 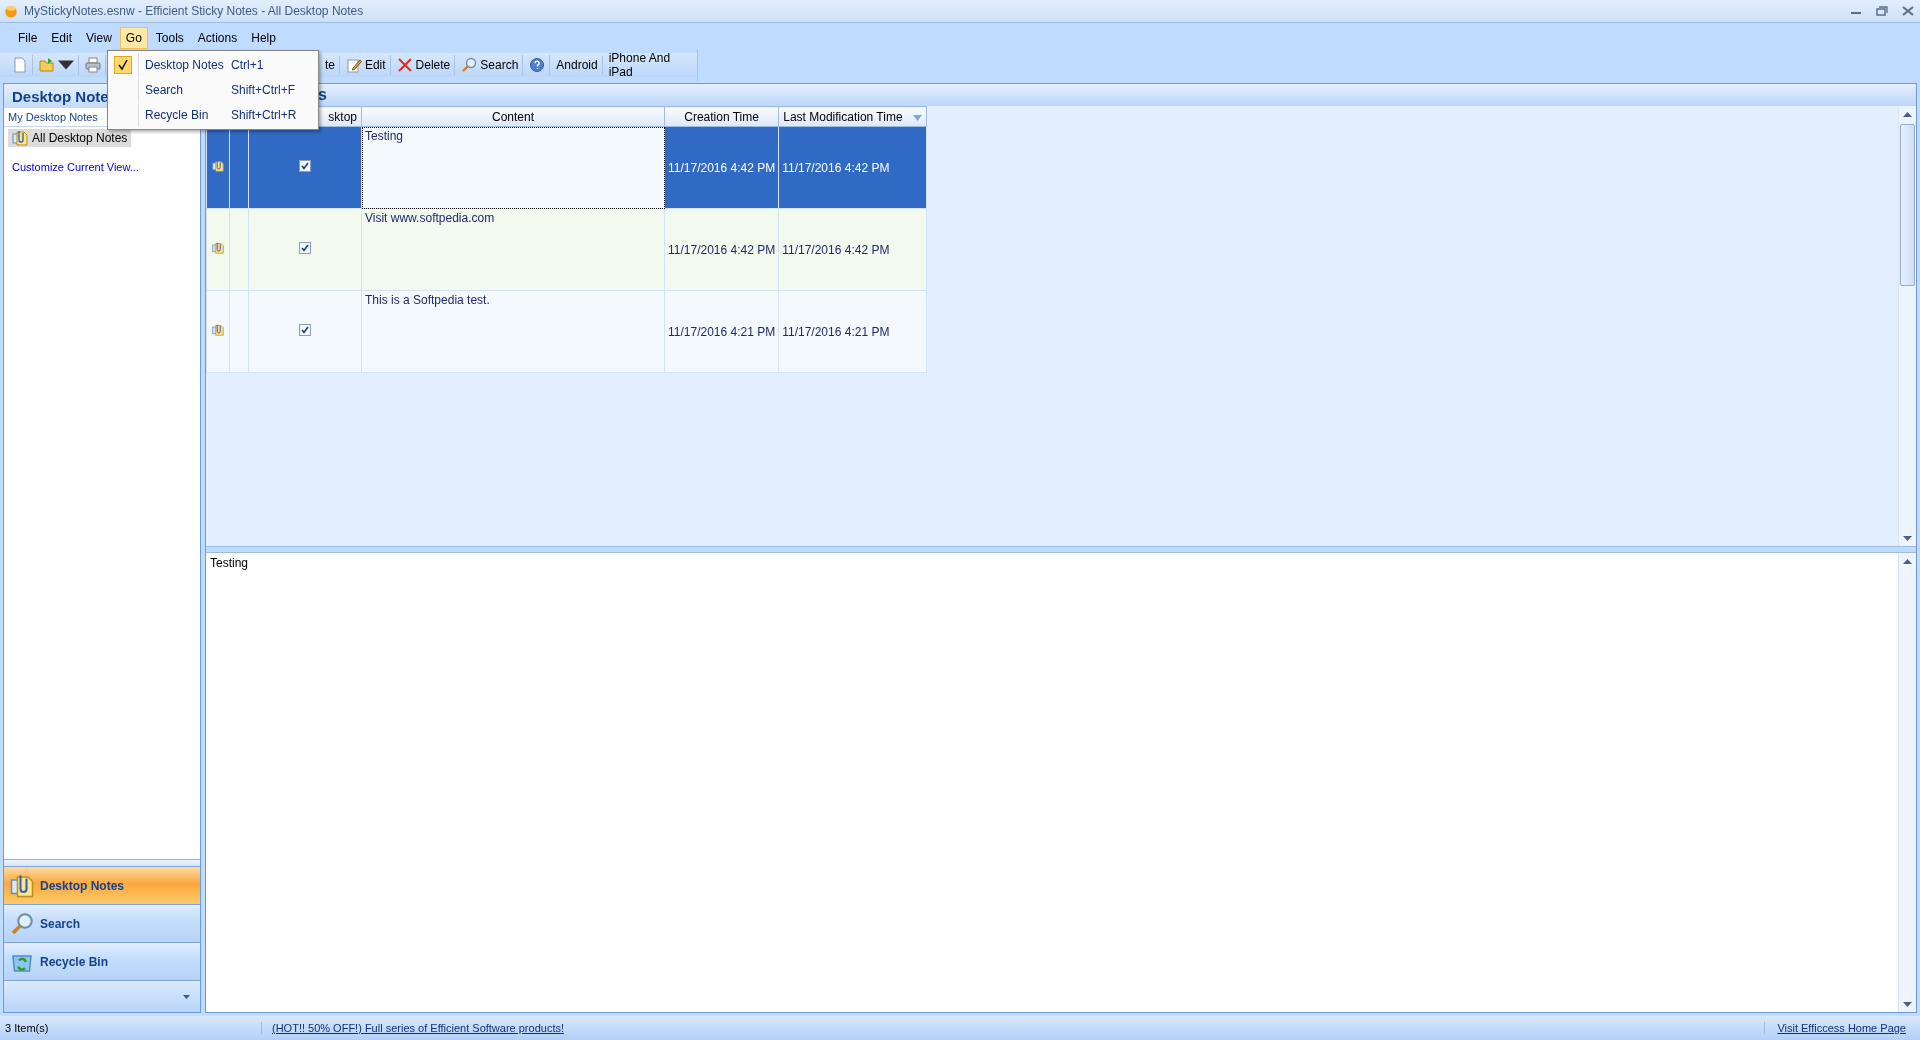 I want to click on restore-icon, so click(x=1882, y=11).